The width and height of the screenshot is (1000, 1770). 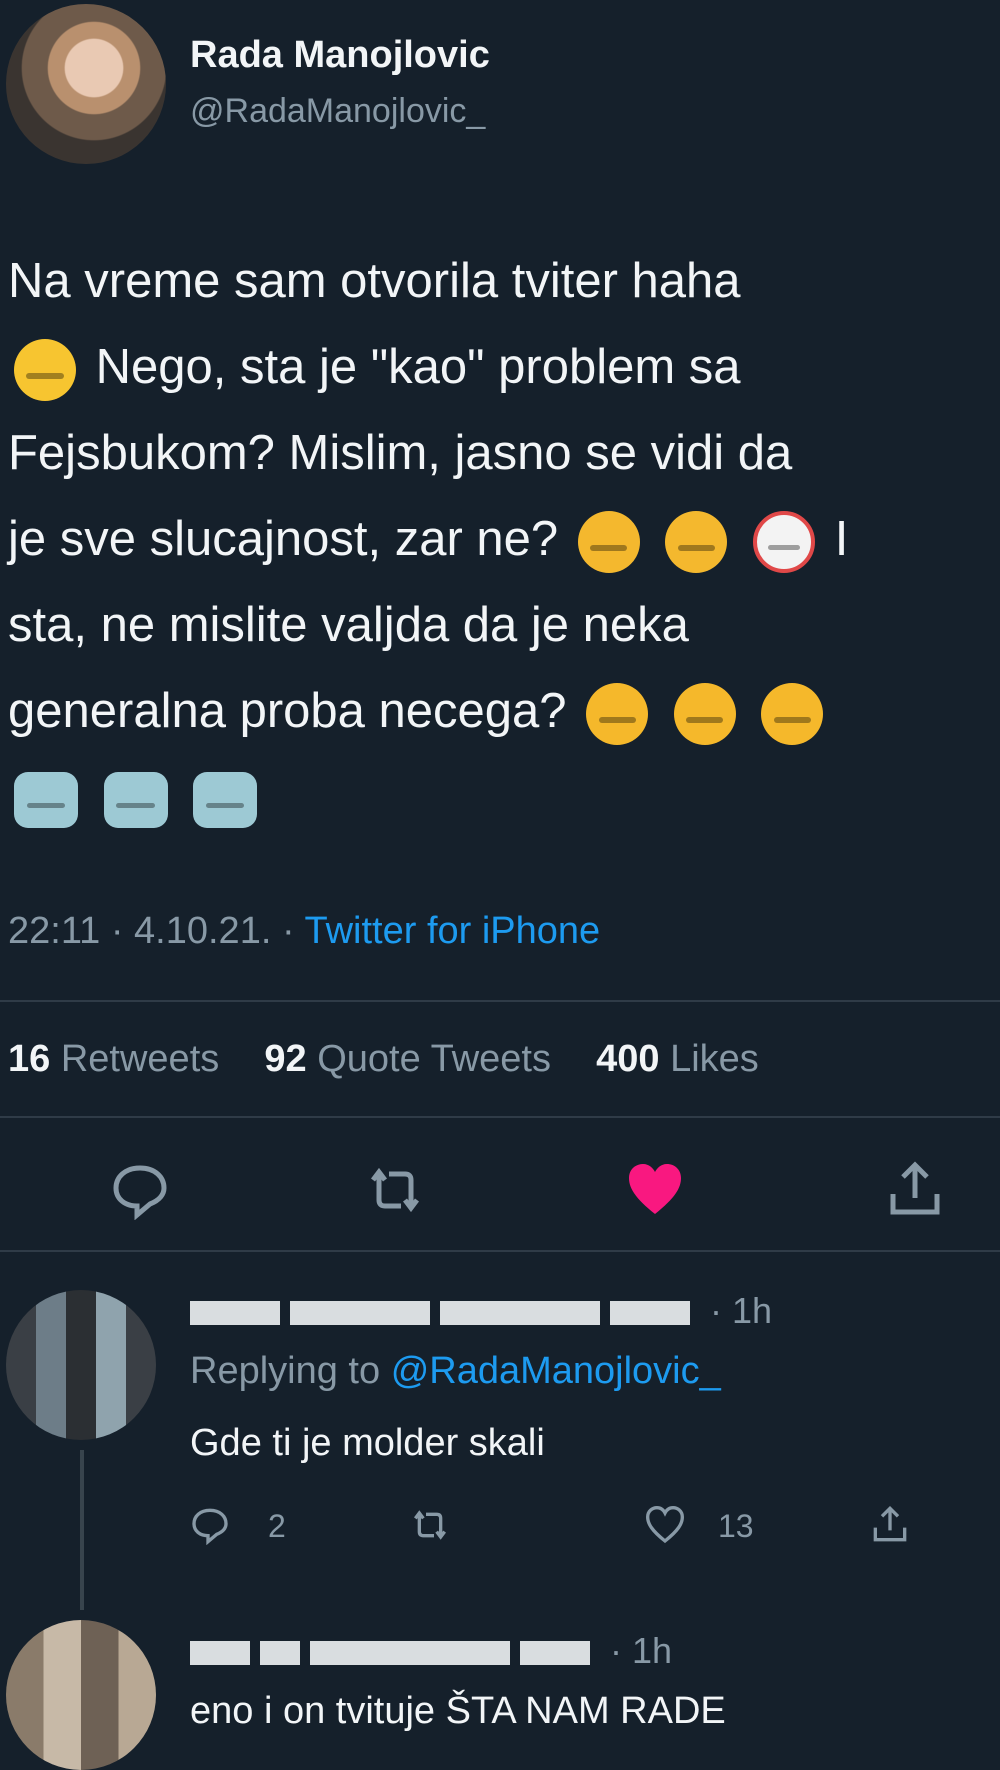 What do you see at coordinates (287, 711) in the screenshot?
I see `tweet-line-text: generalna proba necega?` at bounding box center [287, 711].